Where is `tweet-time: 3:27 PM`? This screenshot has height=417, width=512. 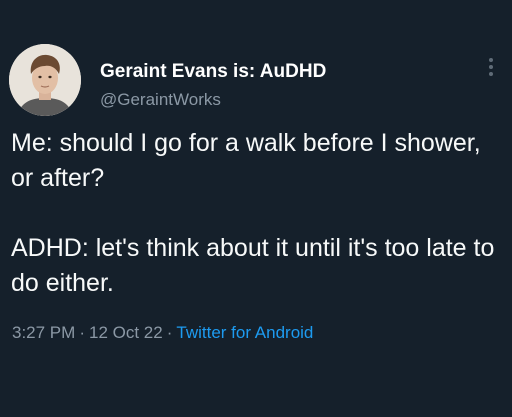 tweet-time: 3:27 PM is located at coordinates (43, 332).